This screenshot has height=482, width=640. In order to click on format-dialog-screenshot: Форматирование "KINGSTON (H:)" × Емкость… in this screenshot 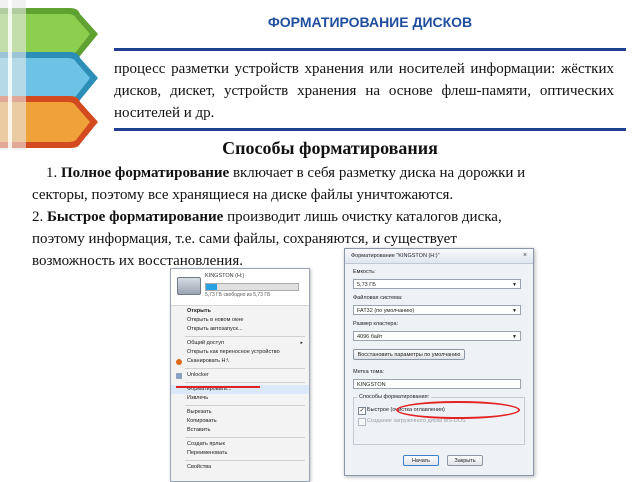, I will do `click(439, 362)`.